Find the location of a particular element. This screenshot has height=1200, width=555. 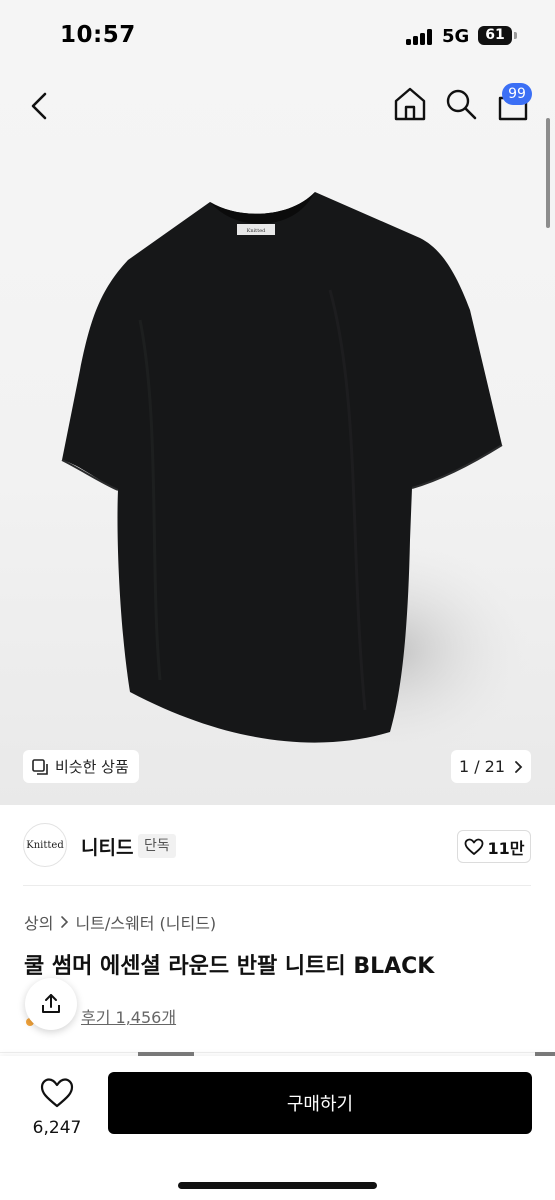

cart-badge: 99 is located at coordinates (517, 94).